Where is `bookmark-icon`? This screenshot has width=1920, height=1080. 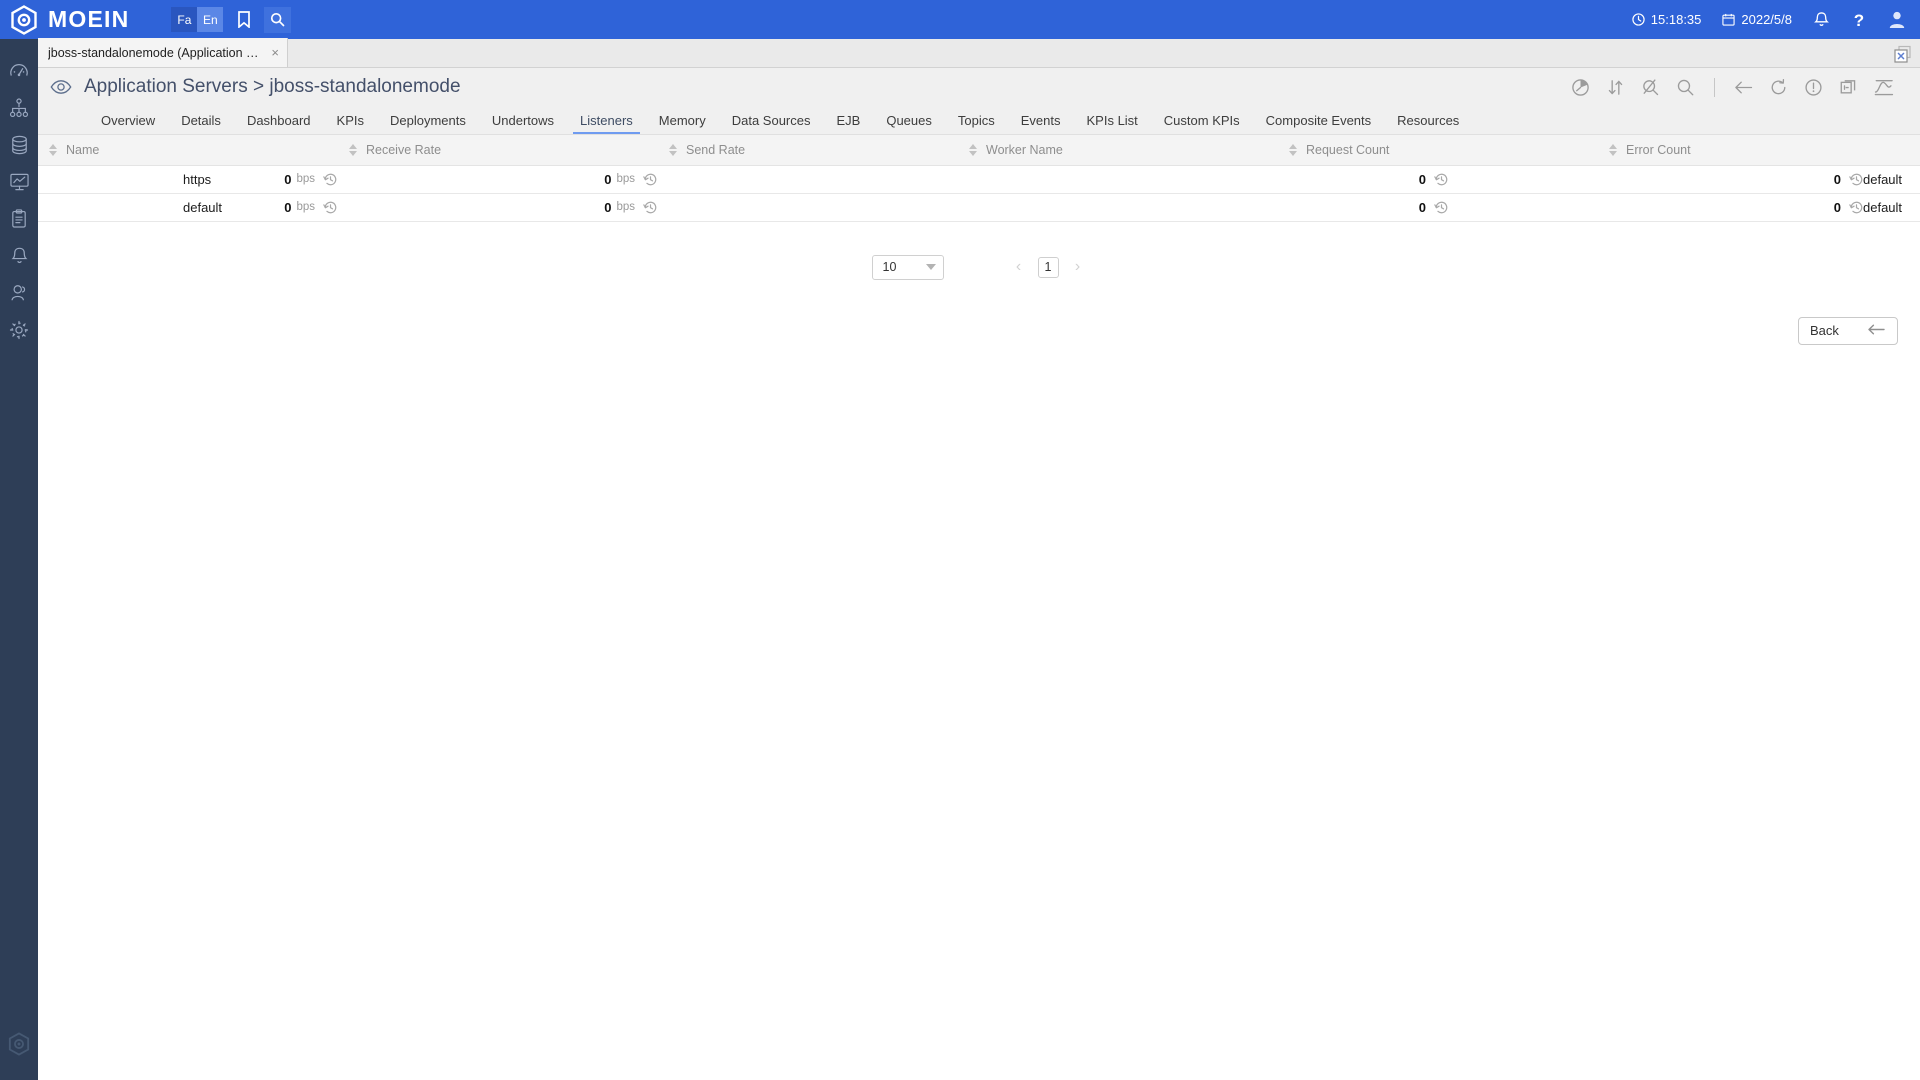 bookmark-icon is located at coordinates (243, 20).